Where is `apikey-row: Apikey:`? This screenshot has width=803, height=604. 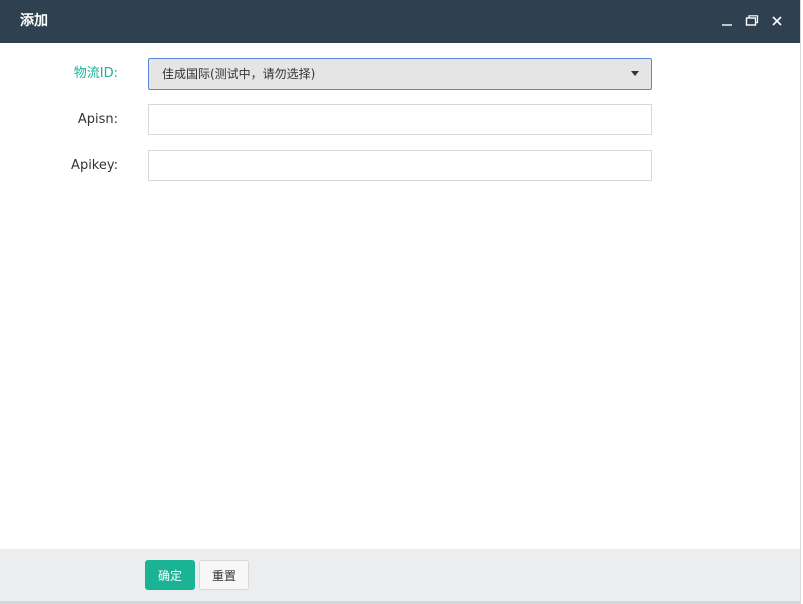 apikey-row: Apikey: is located at coordinates (400, 166).